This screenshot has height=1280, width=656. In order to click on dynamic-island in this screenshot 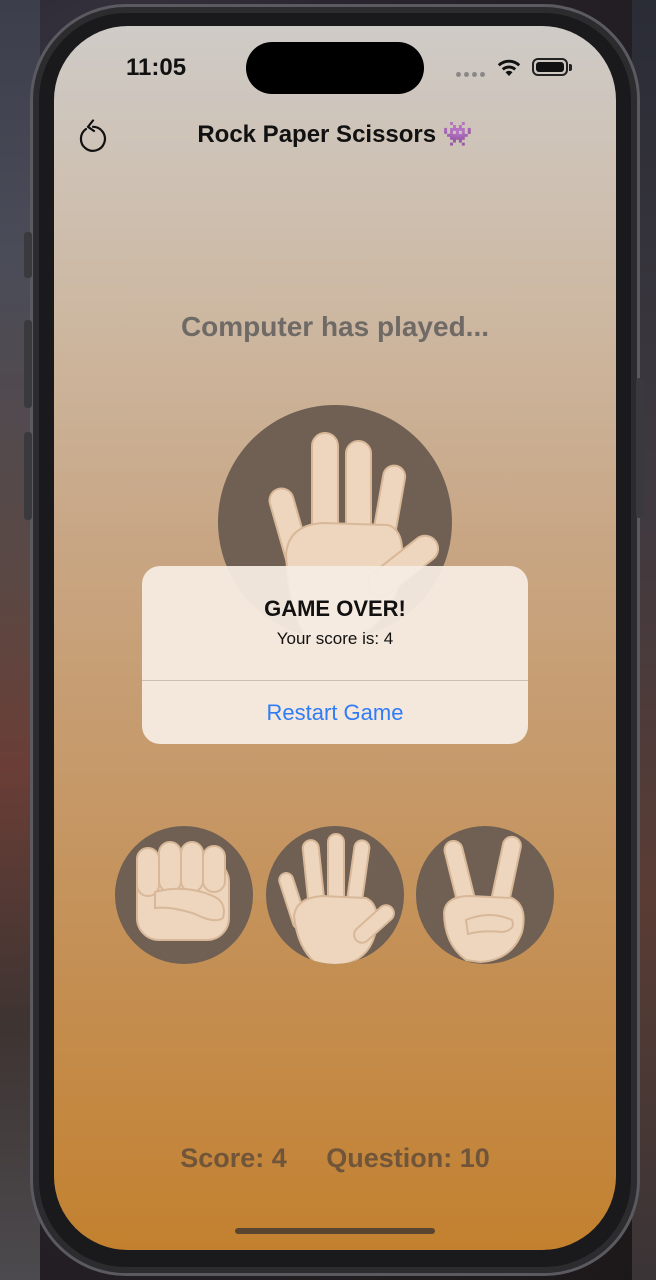, I will do `click(335, 68)`.